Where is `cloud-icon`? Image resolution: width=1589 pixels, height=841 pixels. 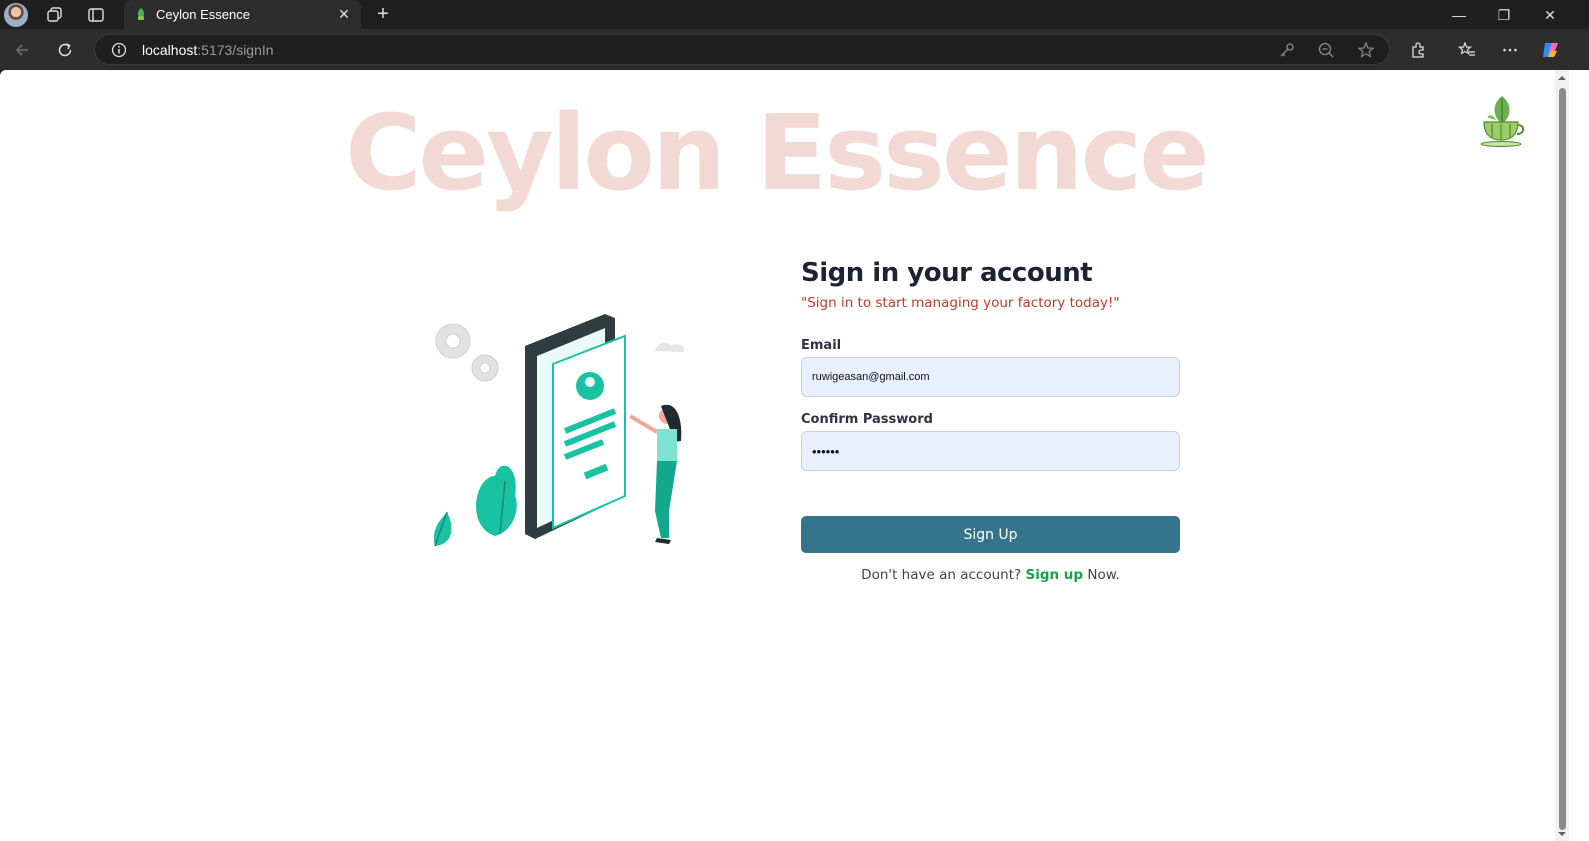
cloud-icon is located at coordinates (669, 347).